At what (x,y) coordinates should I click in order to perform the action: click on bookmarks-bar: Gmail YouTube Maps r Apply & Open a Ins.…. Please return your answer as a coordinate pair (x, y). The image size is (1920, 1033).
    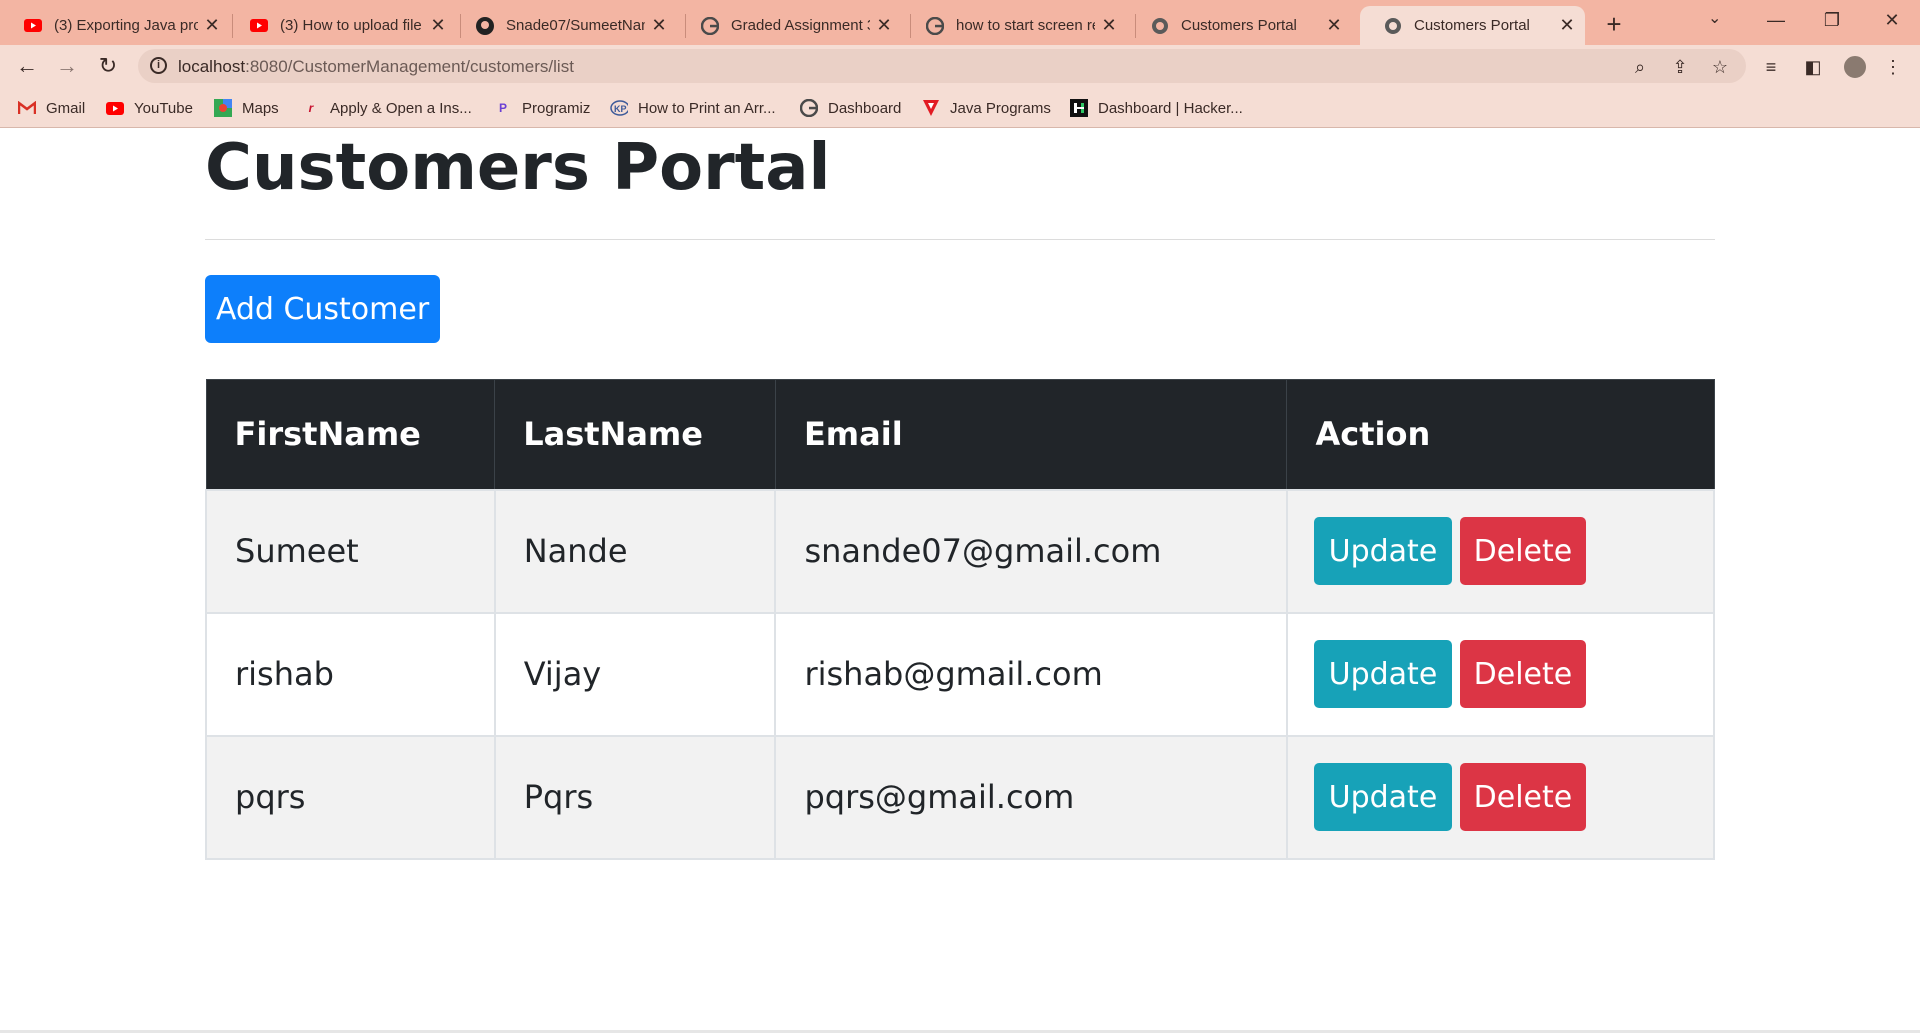
    Looking at the image, I should click on (960, 108).